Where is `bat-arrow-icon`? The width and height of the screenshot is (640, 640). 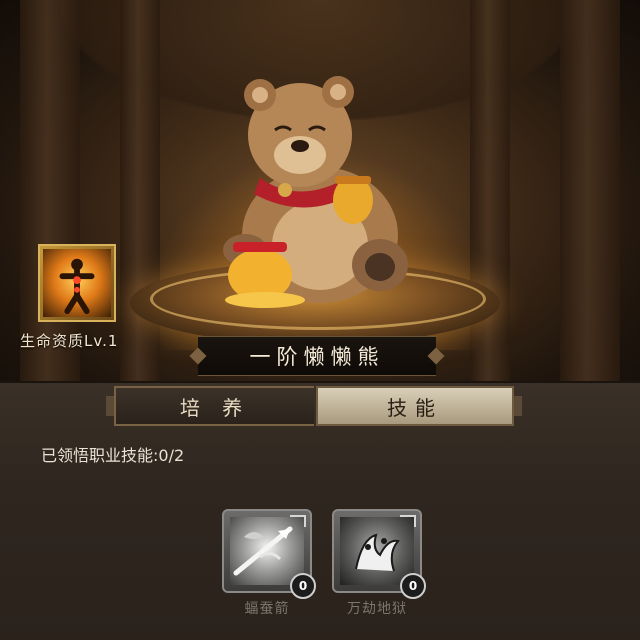 bat-arrow-icon is located at coordinates (267, 551).